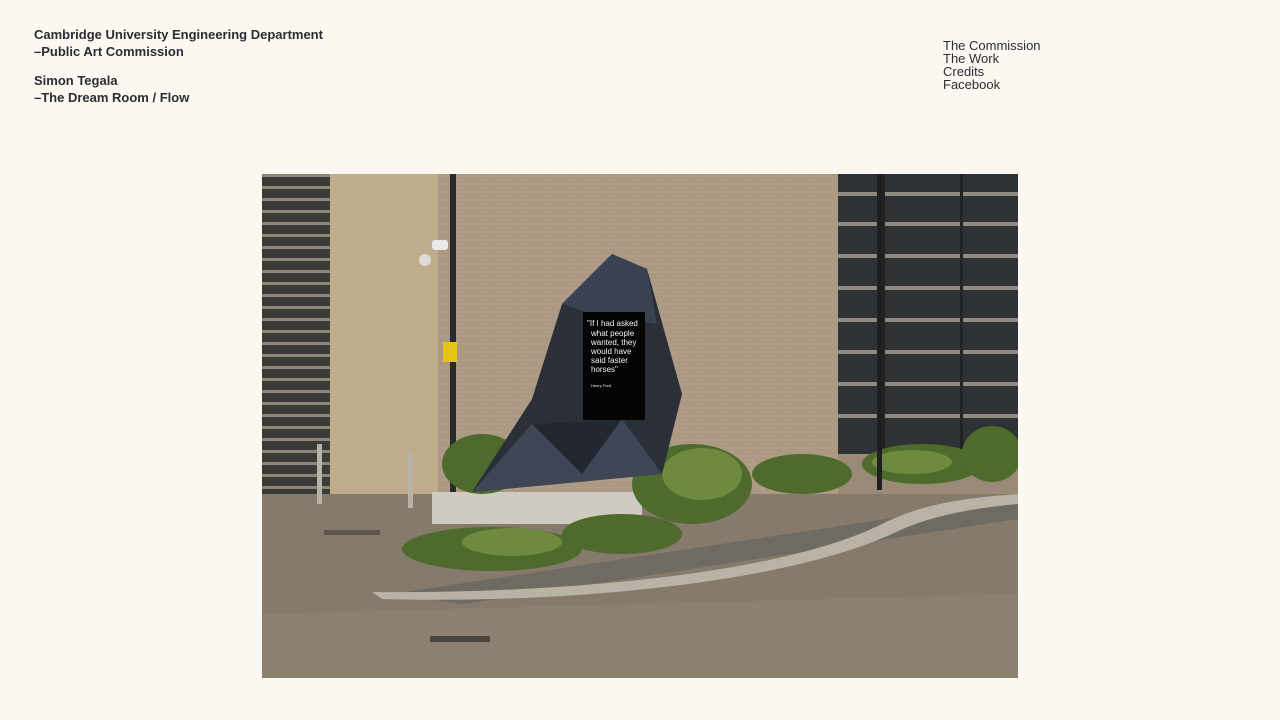 The width and height of the screenshot is (1280, 720). What do you see at coordinates (612, 333) in the screenshot?
I see `plaque-line: what people` at bounding box center [612, 333].